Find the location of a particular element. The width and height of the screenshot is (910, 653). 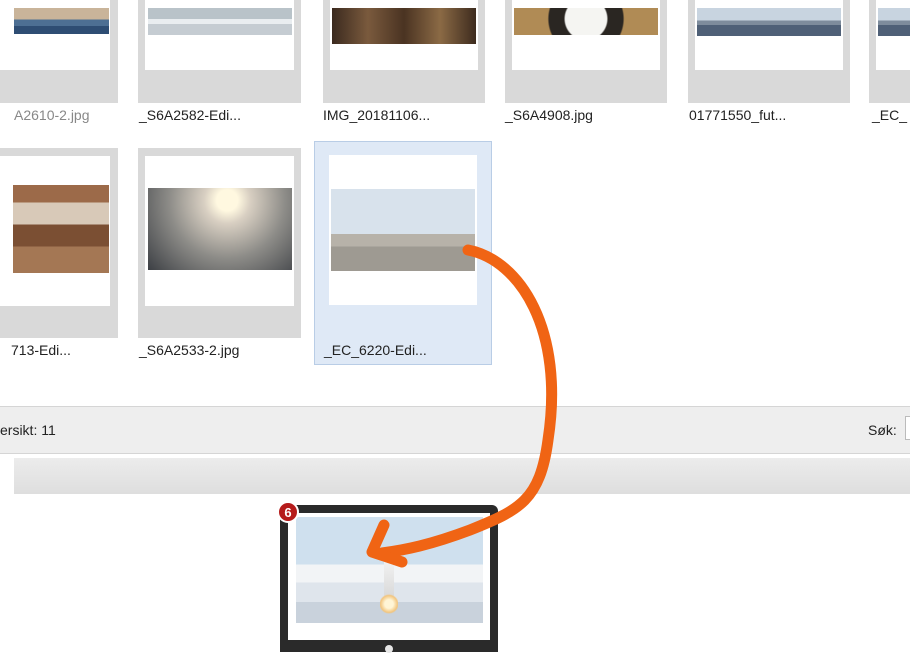

search-label: Søk: is located at coordinates (882, 430).